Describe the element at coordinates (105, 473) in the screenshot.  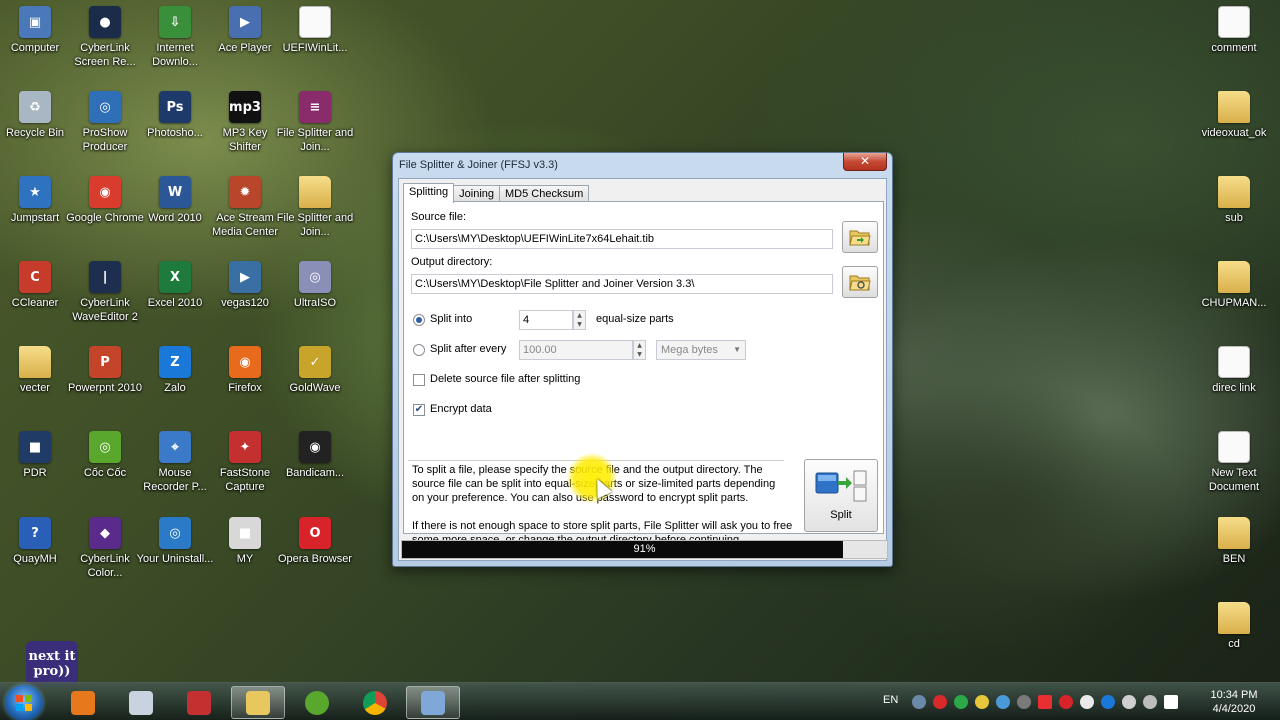
I see `desktop-icon-label: Cốc Cốc` at that location.